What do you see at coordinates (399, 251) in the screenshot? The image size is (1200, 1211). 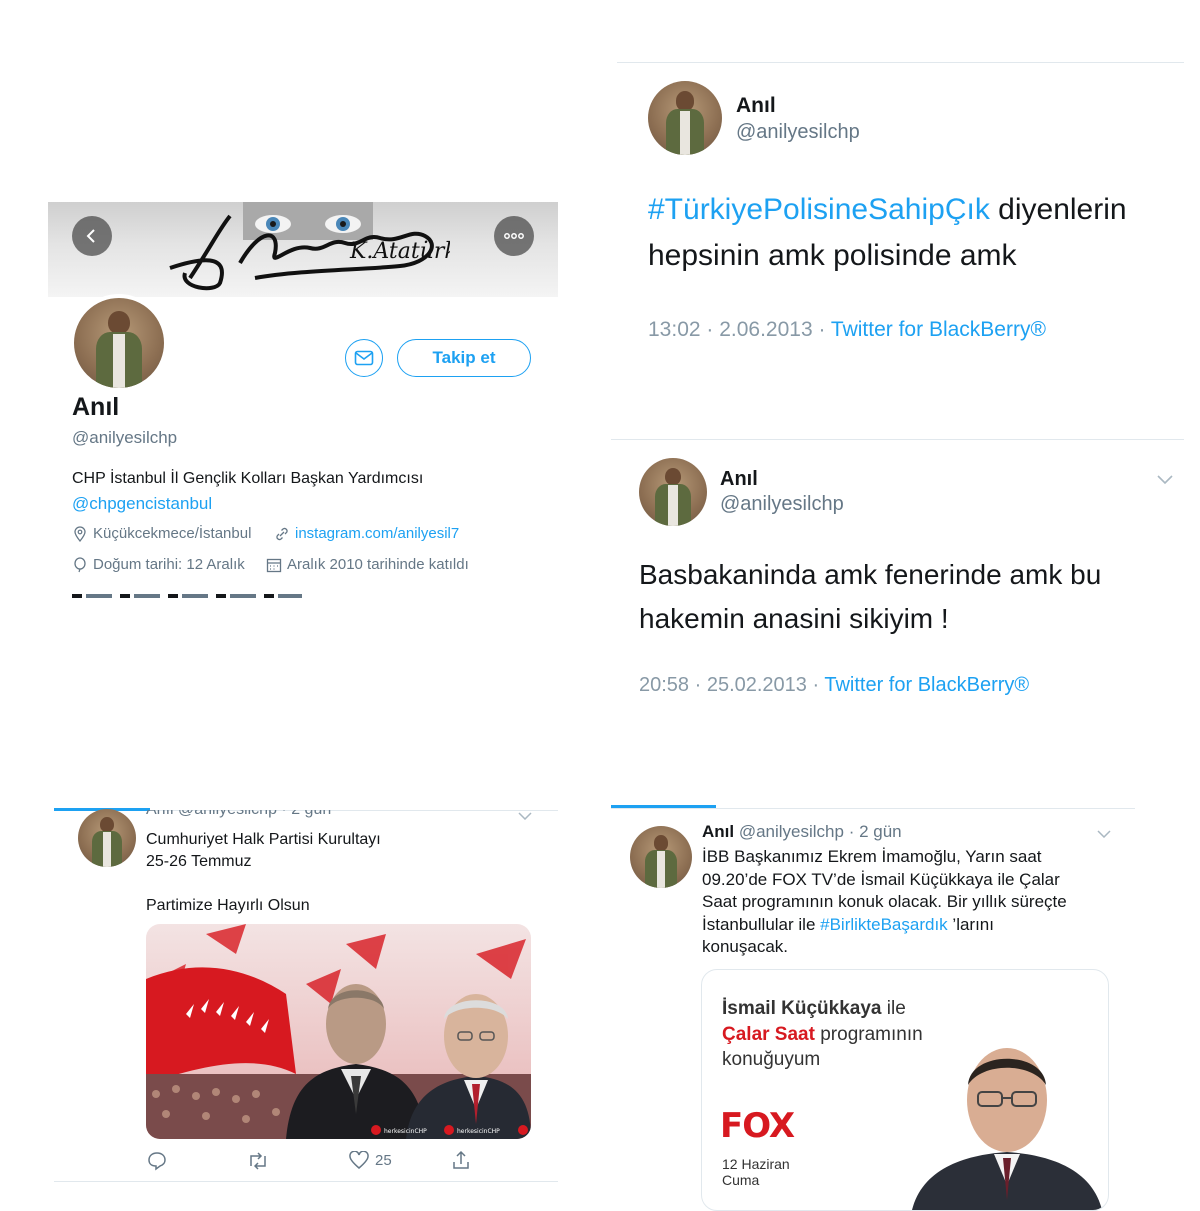 I see `svg-text: K.Atatürk` at bounding box center [399, 251].